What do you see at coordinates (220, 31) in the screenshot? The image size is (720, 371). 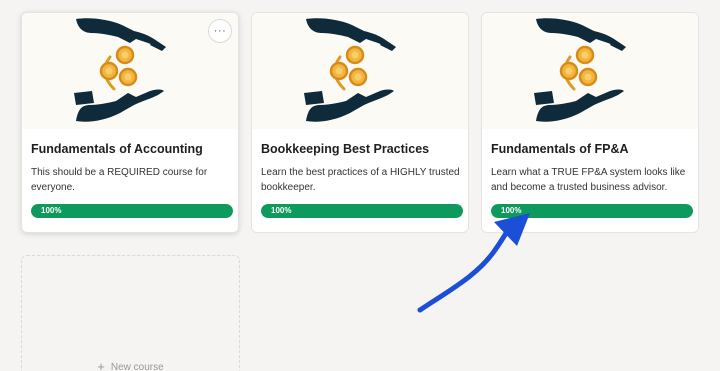 I see `more-options-icon: ···` at bounding box center [220, 31].